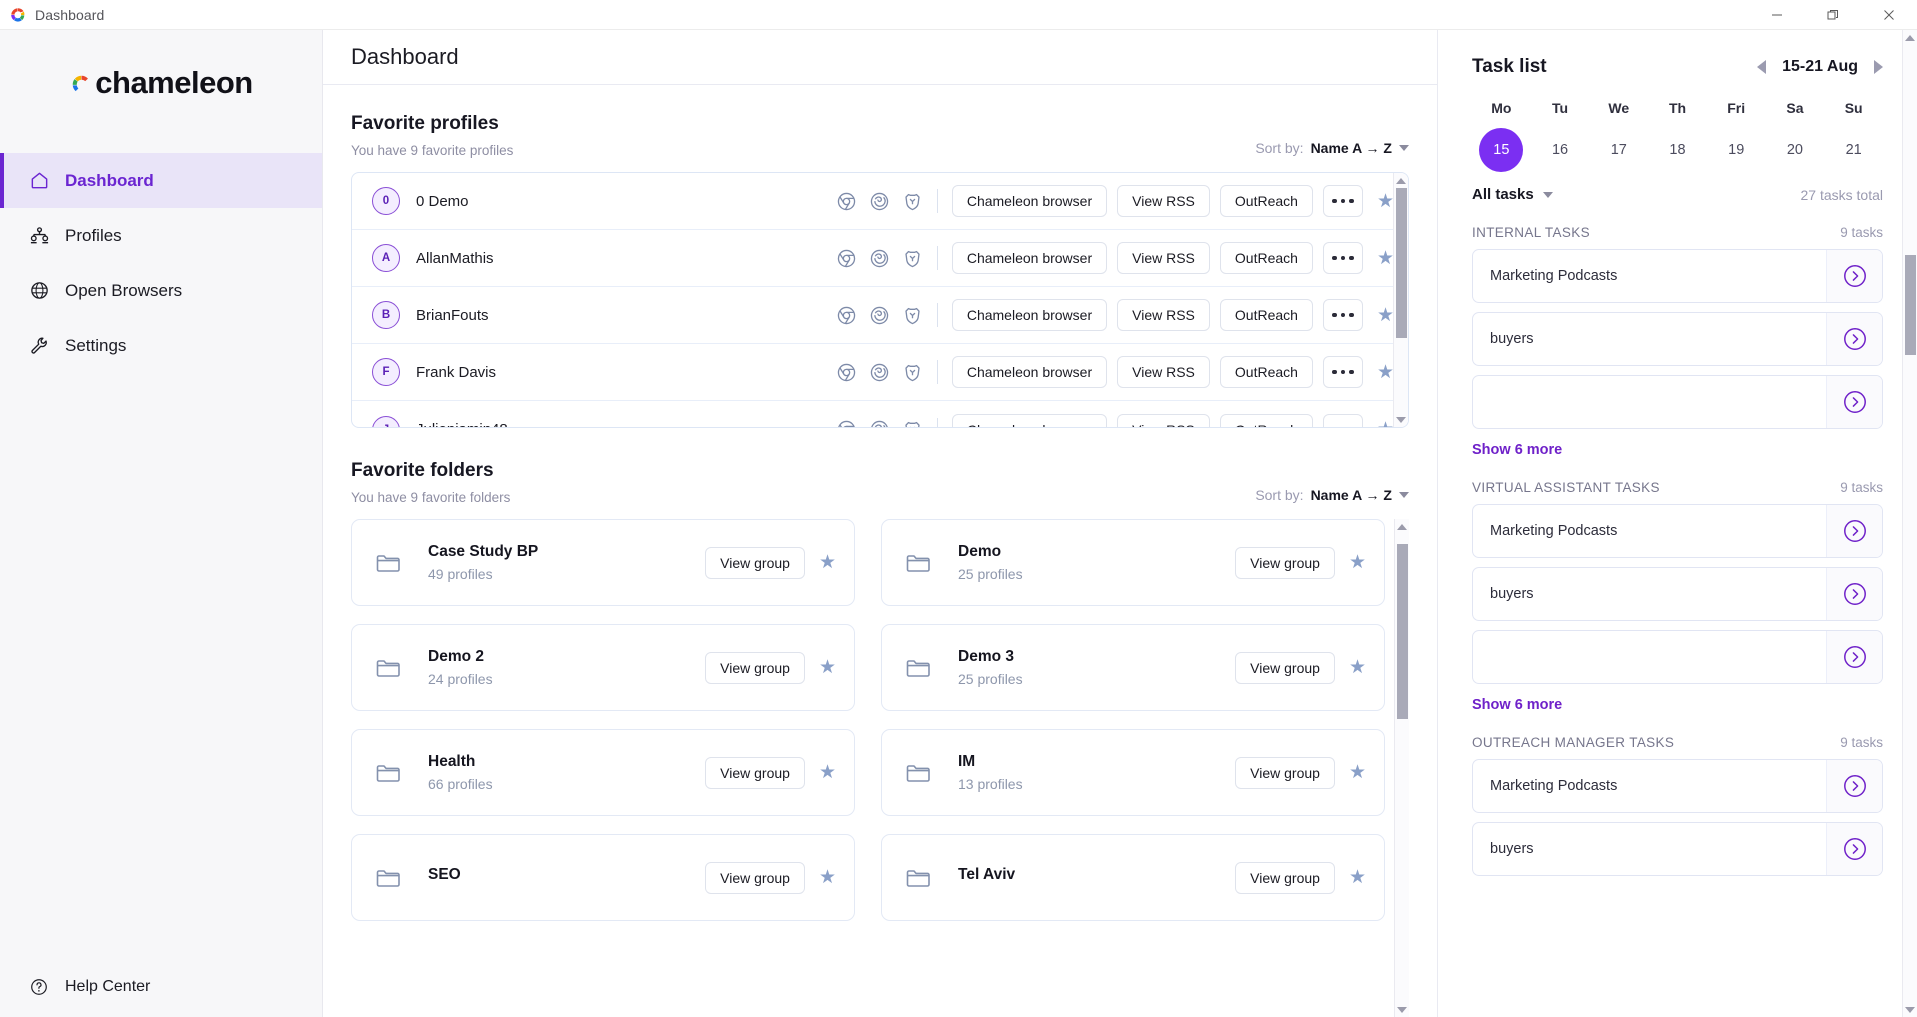  I want to click on minimize-icon, so click(1777, 15).